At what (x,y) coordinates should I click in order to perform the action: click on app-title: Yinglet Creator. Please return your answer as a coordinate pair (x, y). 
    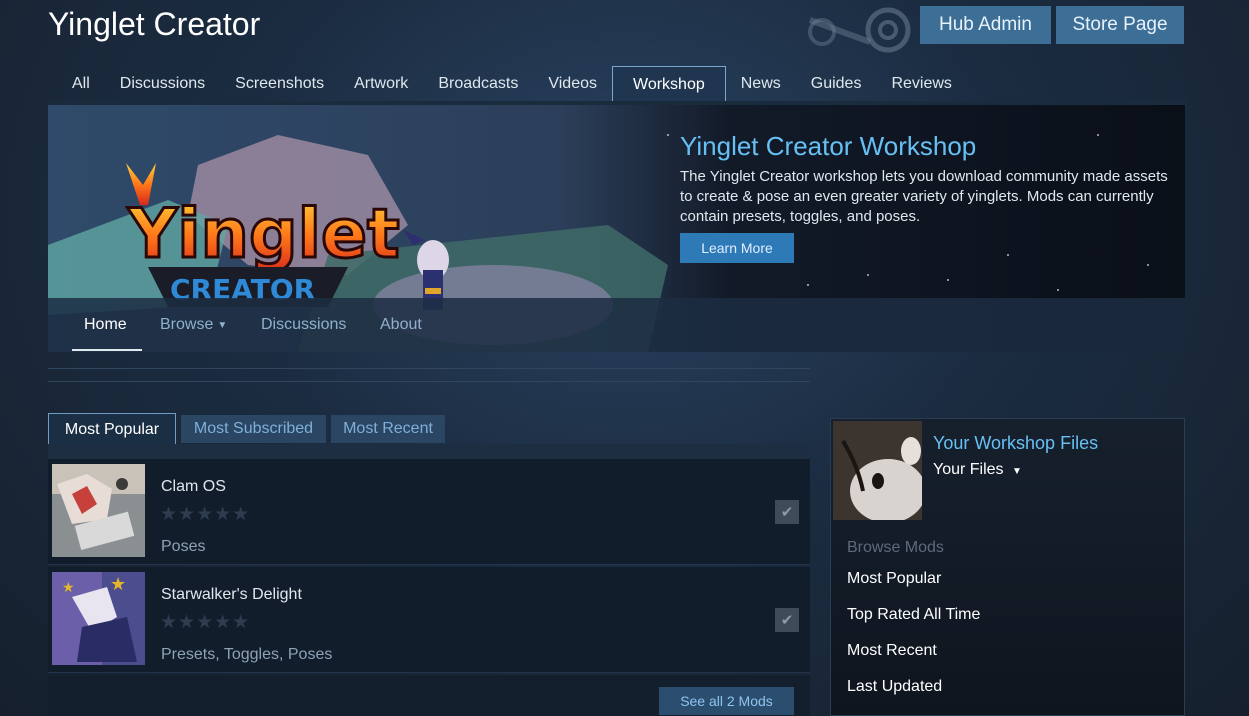
    Looking at the image, I should click on (154, 24).